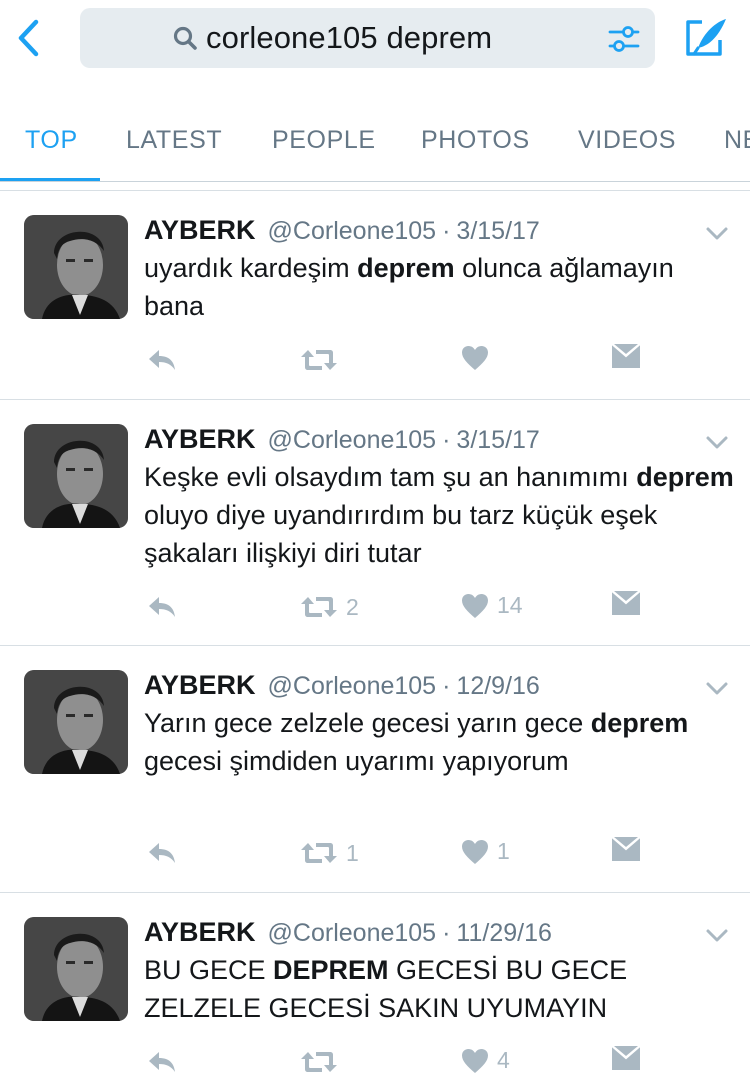 The height and width of the screenshot is (1086, 750). Describe the element at coordinates (479, 358) in the screenshot. I see `like-button` at that location.